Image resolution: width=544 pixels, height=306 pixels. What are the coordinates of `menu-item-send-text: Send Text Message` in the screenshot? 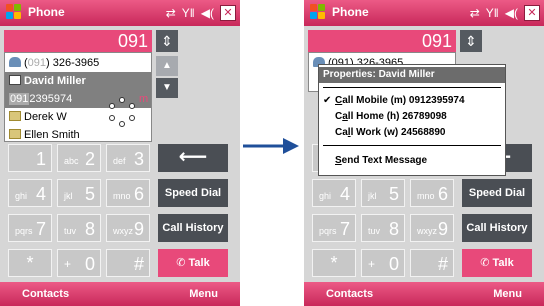 It's located at (412, 161).